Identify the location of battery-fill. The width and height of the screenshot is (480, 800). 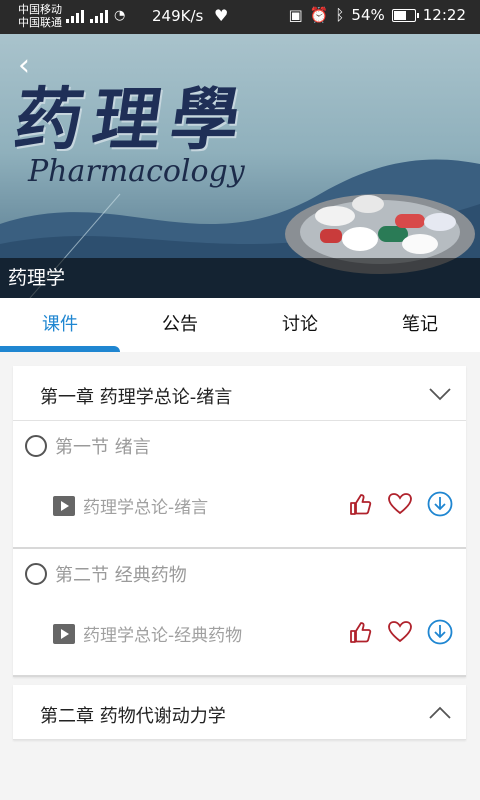
(399, 15).